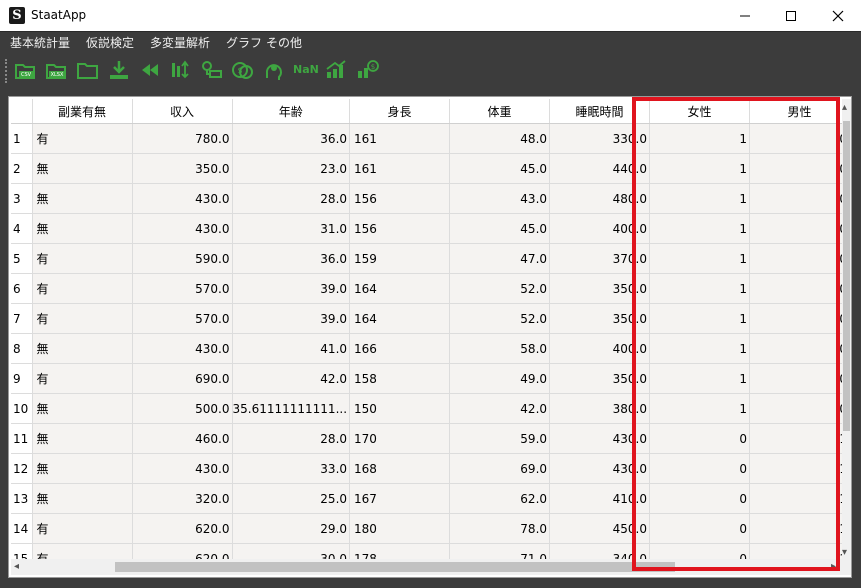 This screenshot has height=588, width=861. Describe the element at coordinates (600, 498) in the screenshot. I see `table-cell: 410.0` at that location.